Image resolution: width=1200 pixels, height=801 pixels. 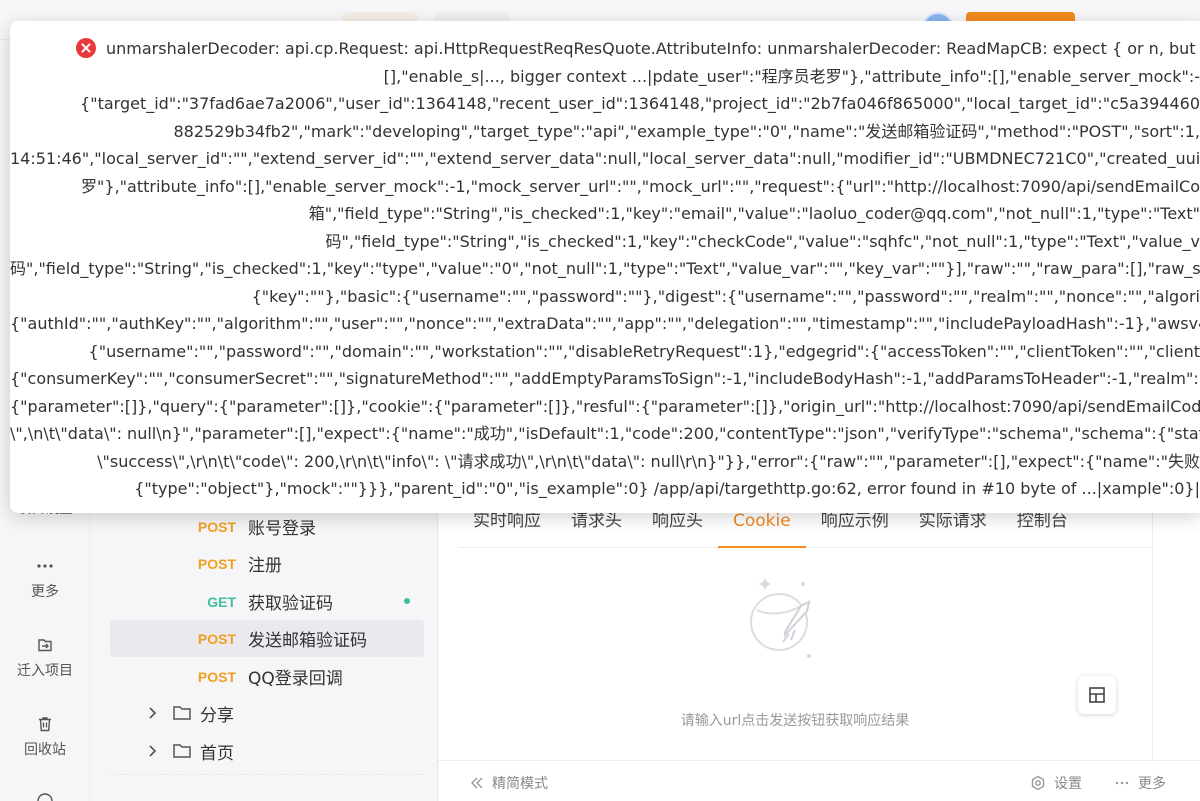 I want to click on unsaved-dot, so click(x=407, y=601).